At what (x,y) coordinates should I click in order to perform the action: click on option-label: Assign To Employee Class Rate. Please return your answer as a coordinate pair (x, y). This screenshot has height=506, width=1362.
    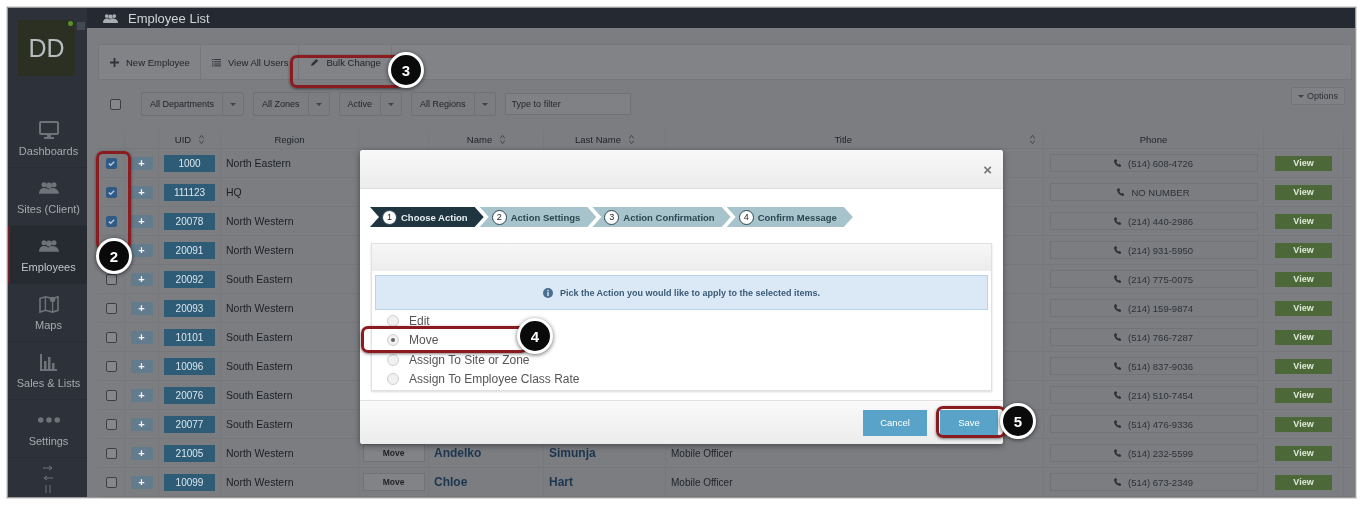
    Looking at the image, I should click on (494, 379).